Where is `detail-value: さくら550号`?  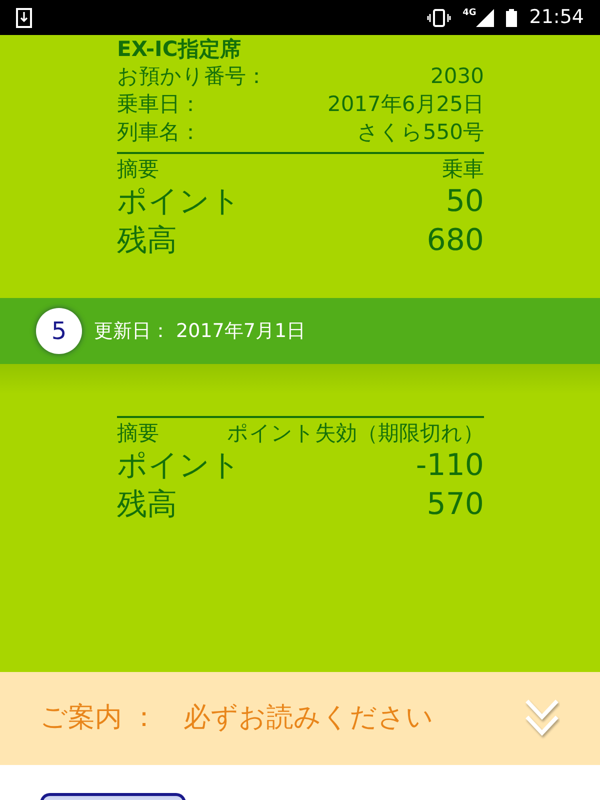
detail-value: さくら550号 is located at coordinates (420, 132).